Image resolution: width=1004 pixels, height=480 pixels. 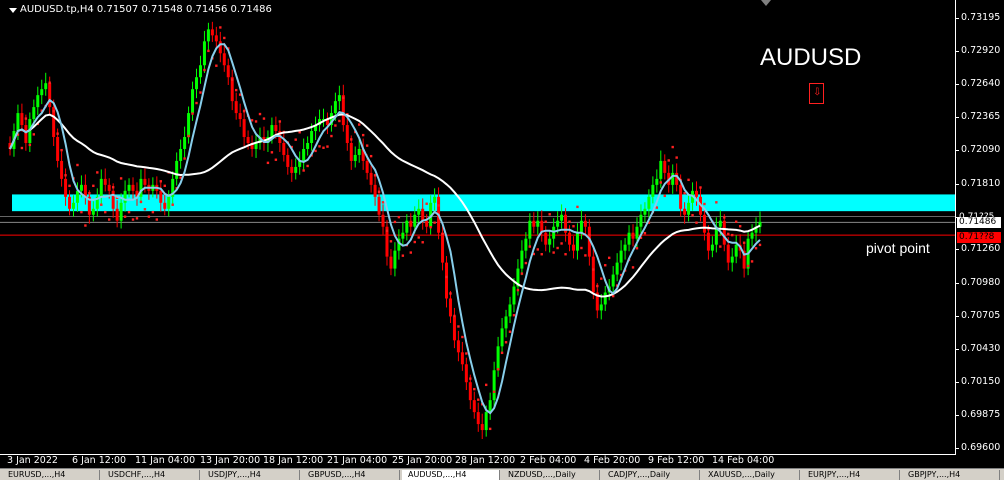 I want to click on time-tick-label: 25 Jan 20:00, so click(x=422, y=460).